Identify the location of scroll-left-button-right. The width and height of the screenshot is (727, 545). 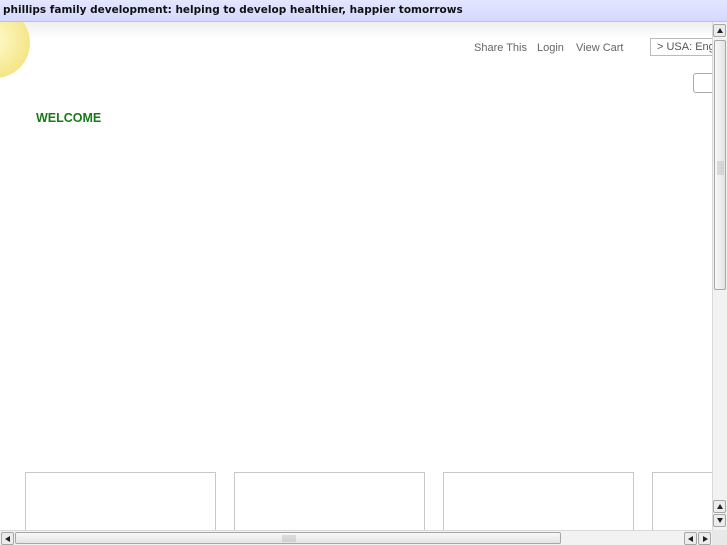
(690, 538).